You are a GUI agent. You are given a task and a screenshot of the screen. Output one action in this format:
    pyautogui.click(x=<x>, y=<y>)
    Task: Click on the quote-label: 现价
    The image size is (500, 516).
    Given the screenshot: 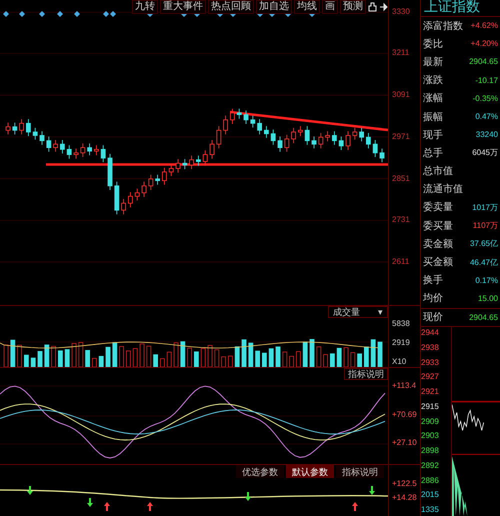 What is the action you would take?
    pyautogui.click(x=433, y=318)
    